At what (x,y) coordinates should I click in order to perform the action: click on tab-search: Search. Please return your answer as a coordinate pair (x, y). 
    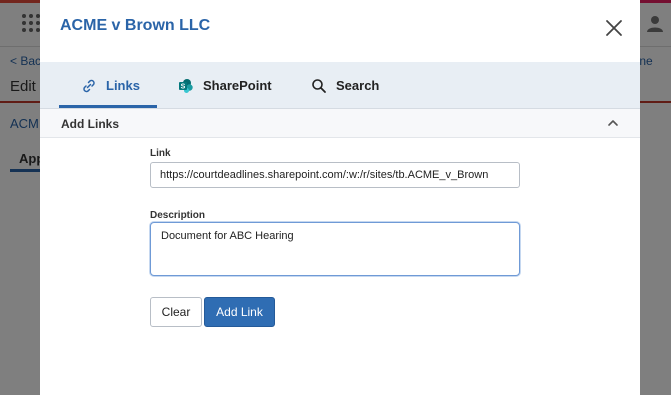
    Looking at the image, I should click on (344, 85).